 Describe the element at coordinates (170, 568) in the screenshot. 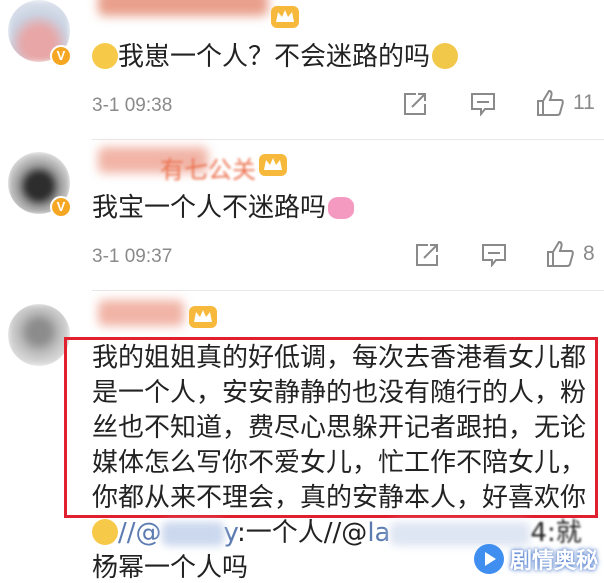

I see `repost-chain-line-2: 杨幂一个人吗` at that location.